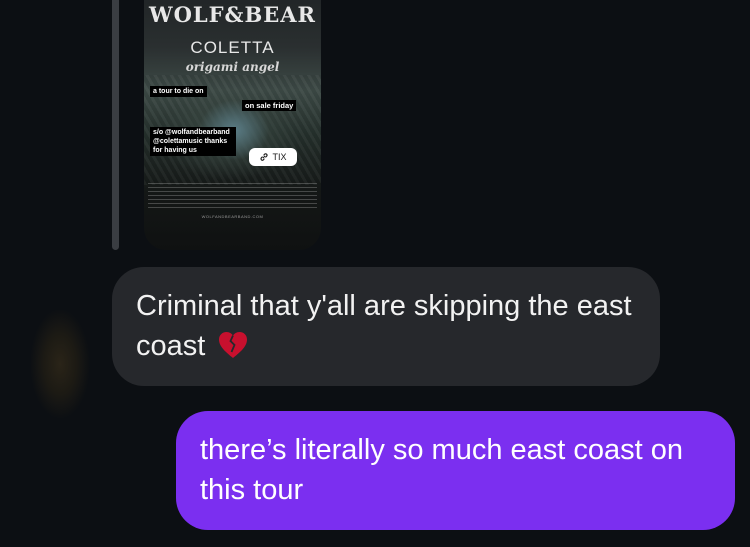  What do you see at coordinates (233, 345) in the screenshot?
I see `broken-heart-icon` at bounding box center [233, 345].